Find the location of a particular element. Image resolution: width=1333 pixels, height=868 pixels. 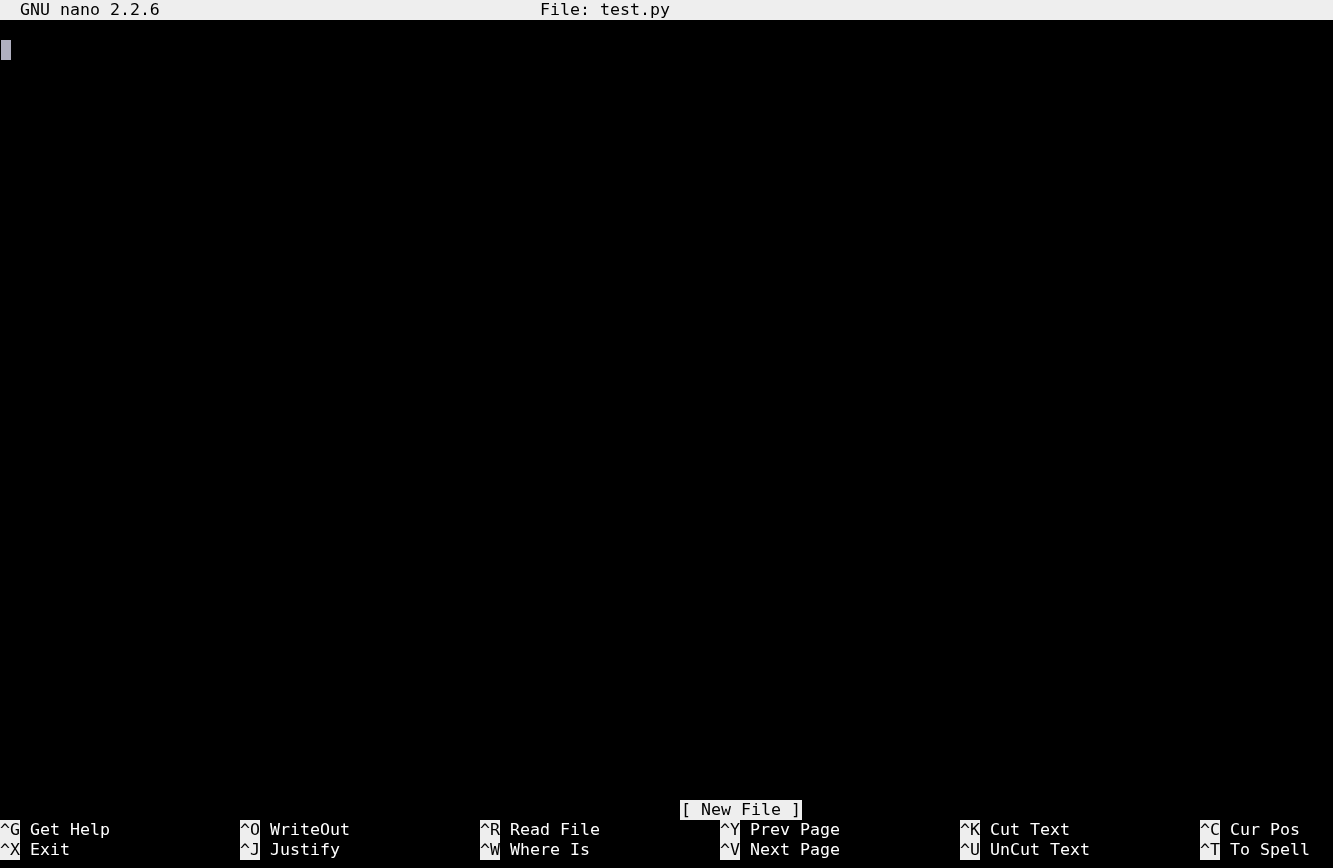

shortcut-key: ^G is located at coordinates (10, 830).